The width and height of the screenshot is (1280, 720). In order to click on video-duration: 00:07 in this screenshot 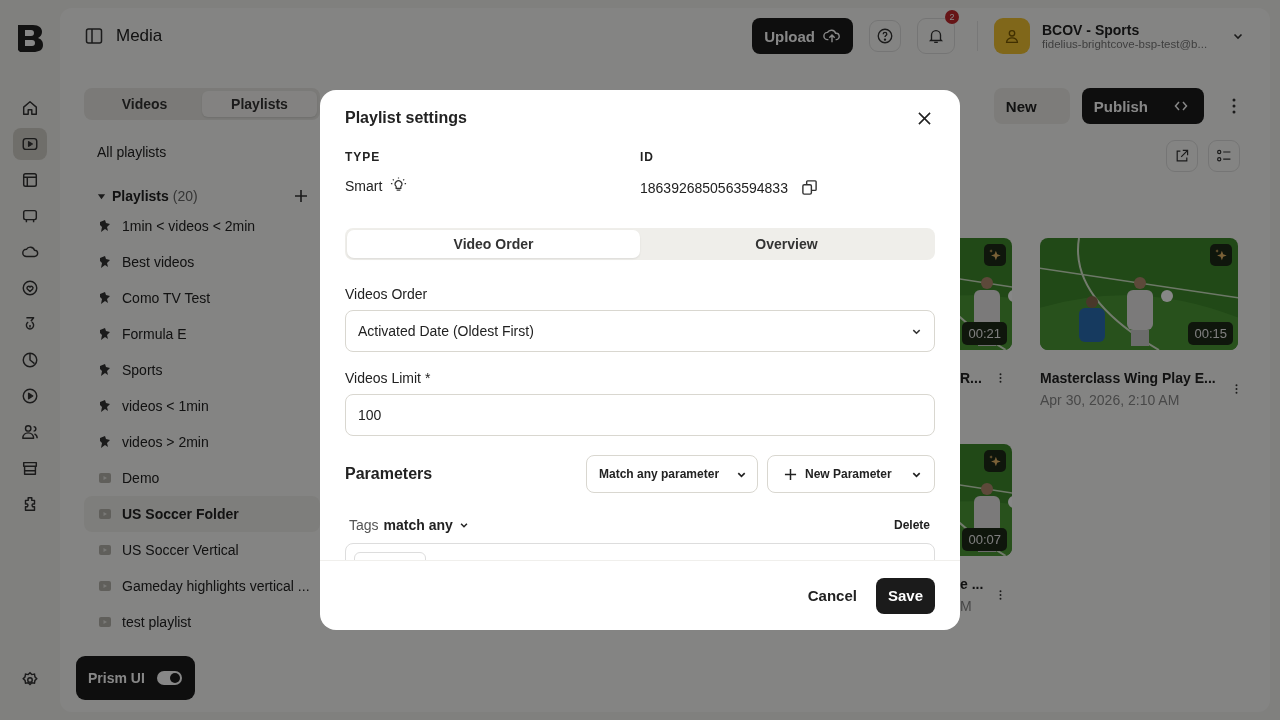, I will do `click(984, 539)`.